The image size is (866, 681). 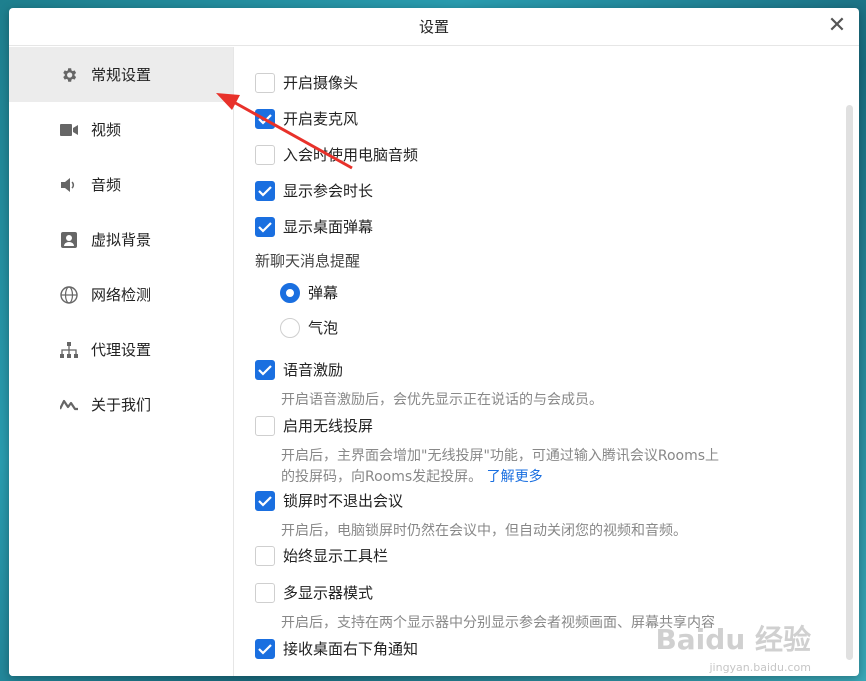 What do you see at coordinates (69, 405) in the screenshot?
I see `logo-icon` at bounding box center [69, 405].